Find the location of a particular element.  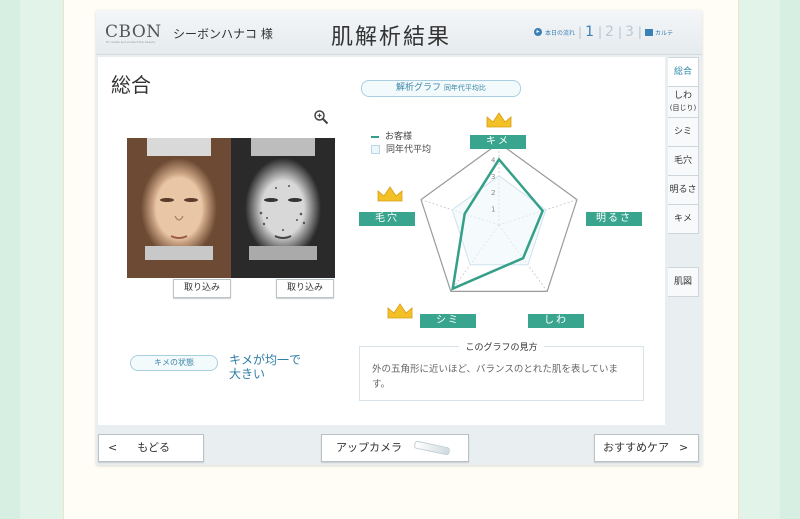

axis-label-spots: シミ is located at coordinates (448, 321).